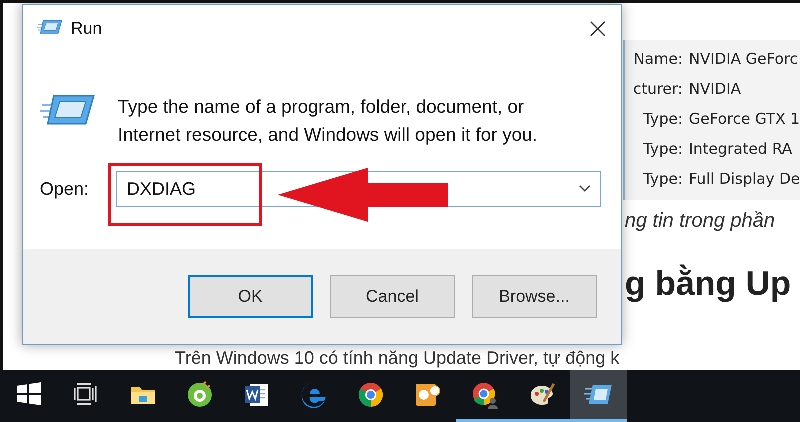 The width and height of the screenshot is (800, 422). Describe the element at coordinates (708, 284) in the screenshot. I see `section-heading: g bằng Up` at that location.